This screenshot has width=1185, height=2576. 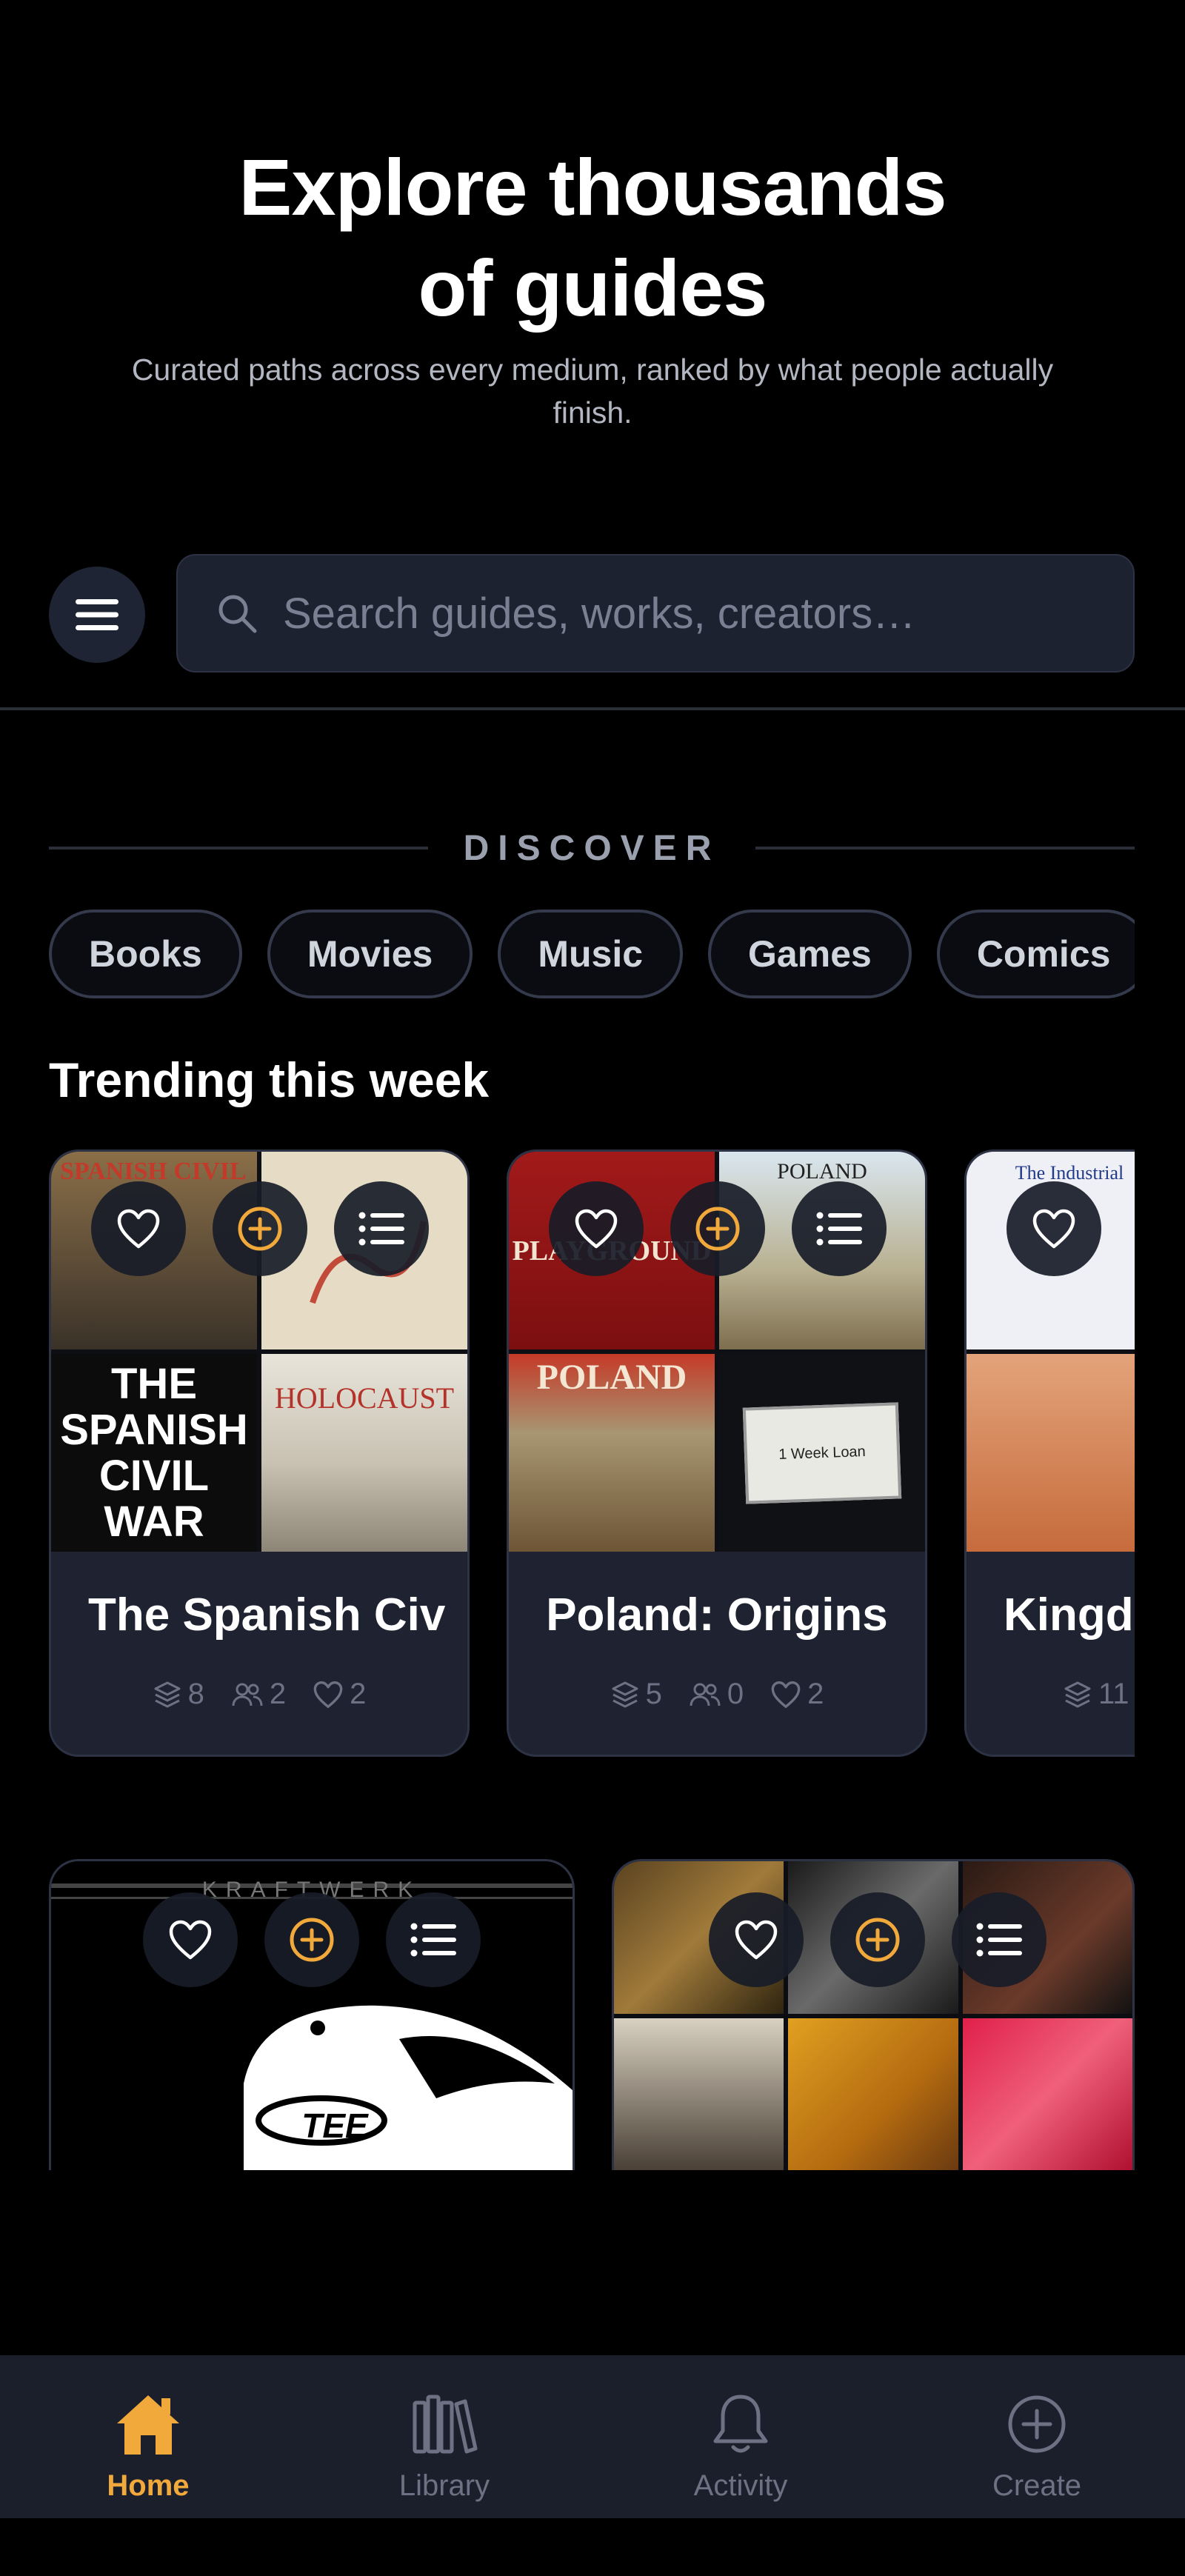 What do you see at coordinates (1113, 1694) in the screenshot?
I see `works-value: 11` at bounding box center [1113, 1694].